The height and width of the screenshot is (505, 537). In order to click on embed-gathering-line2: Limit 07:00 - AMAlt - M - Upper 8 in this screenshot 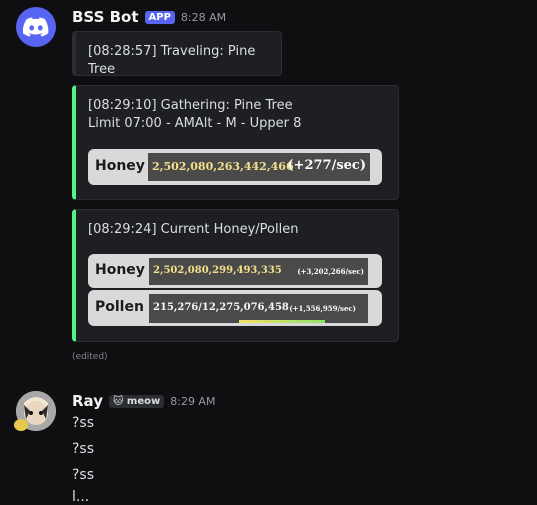, I will do `click(195, 123)`.